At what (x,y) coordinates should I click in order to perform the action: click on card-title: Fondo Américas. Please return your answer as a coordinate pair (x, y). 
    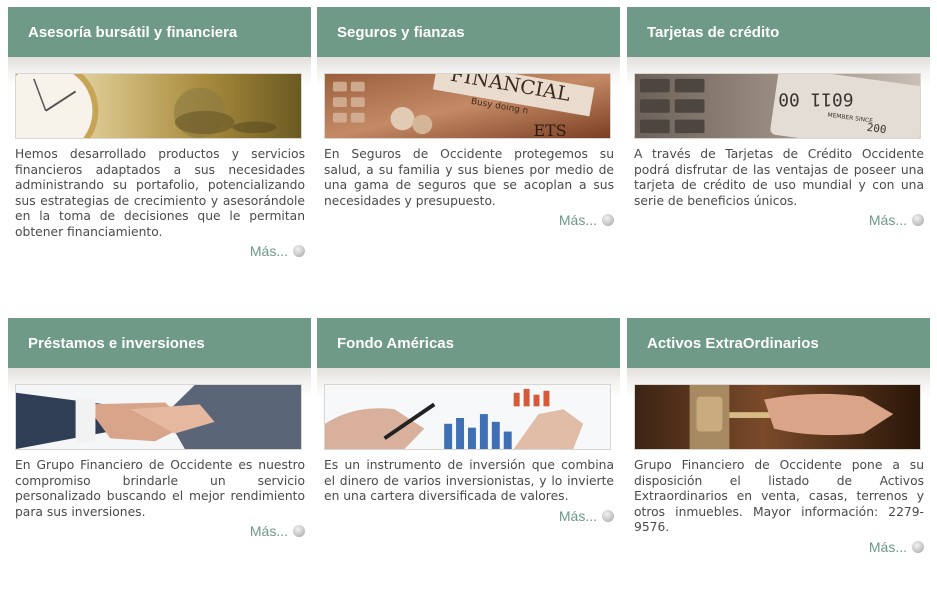
    Looking at the image, I should click on (468, 343).